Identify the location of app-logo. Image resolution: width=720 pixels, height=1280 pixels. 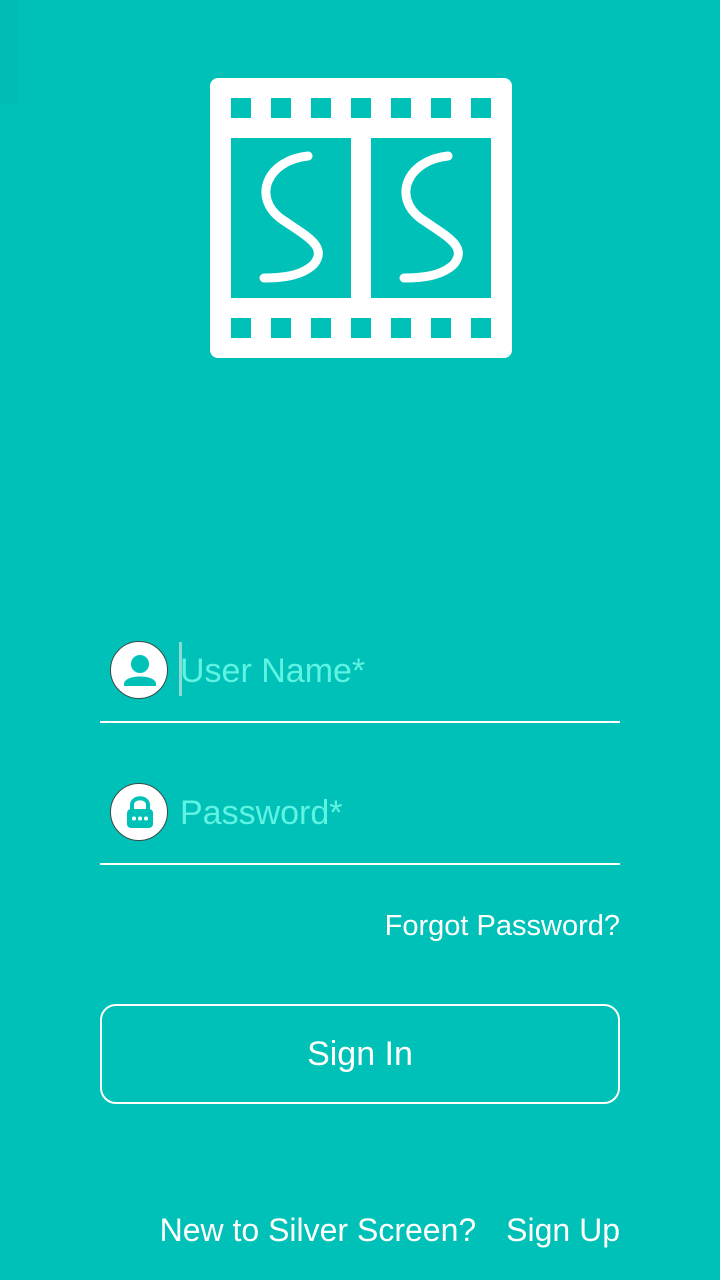
(361, 218).